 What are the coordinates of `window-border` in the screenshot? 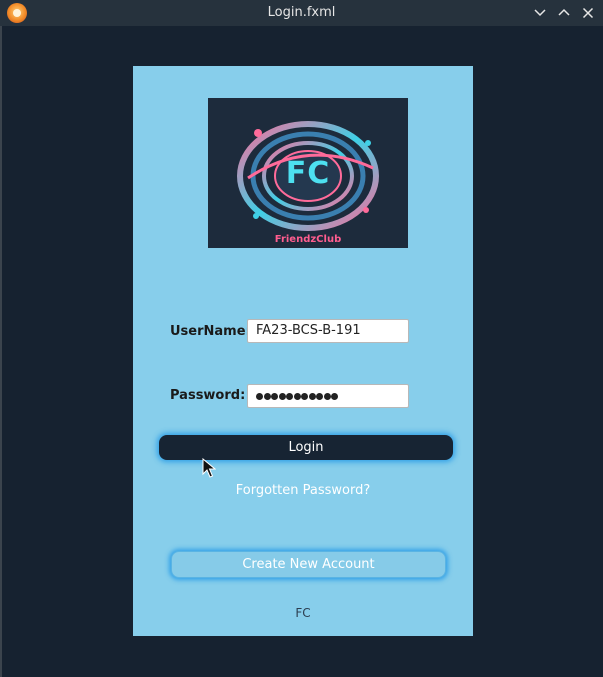 It's located at (1, 351).